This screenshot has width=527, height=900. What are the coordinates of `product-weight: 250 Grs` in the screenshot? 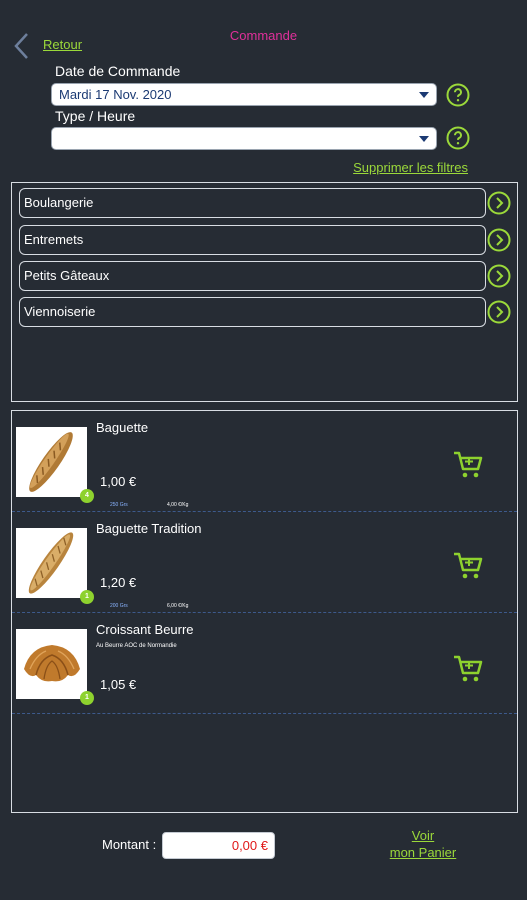 It's located at (119, 505).